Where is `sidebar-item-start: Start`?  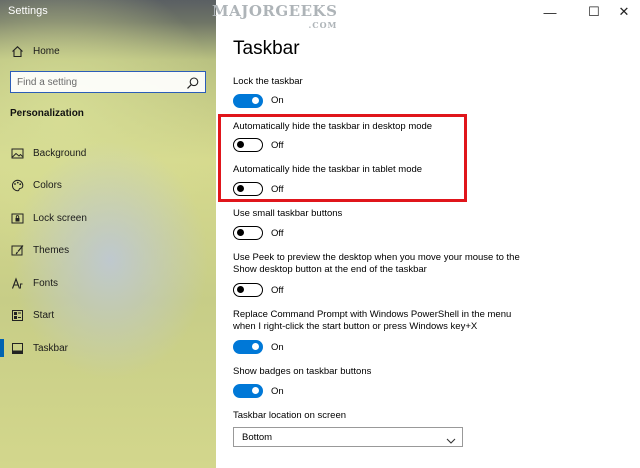 sidebar-item-start: Start is located at coordinates (108, 315).